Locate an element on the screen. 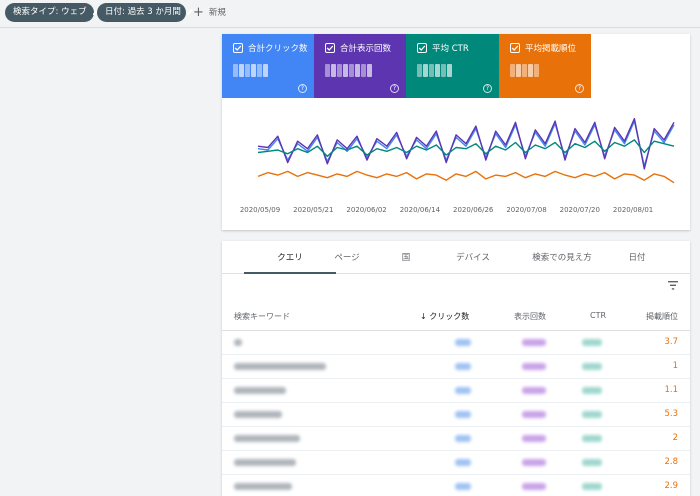  position-value: 3.7 is located at coordinates (671, 342).